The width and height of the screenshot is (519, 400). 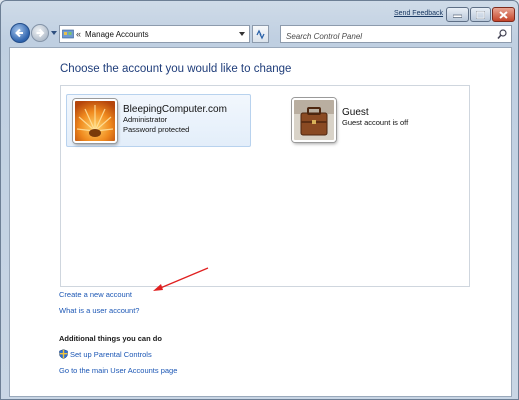 What do you see at coordinates (175, 109) in the screenshot?
I see `account-name: BleepingComputer.com` at bounding box center [175, 109].